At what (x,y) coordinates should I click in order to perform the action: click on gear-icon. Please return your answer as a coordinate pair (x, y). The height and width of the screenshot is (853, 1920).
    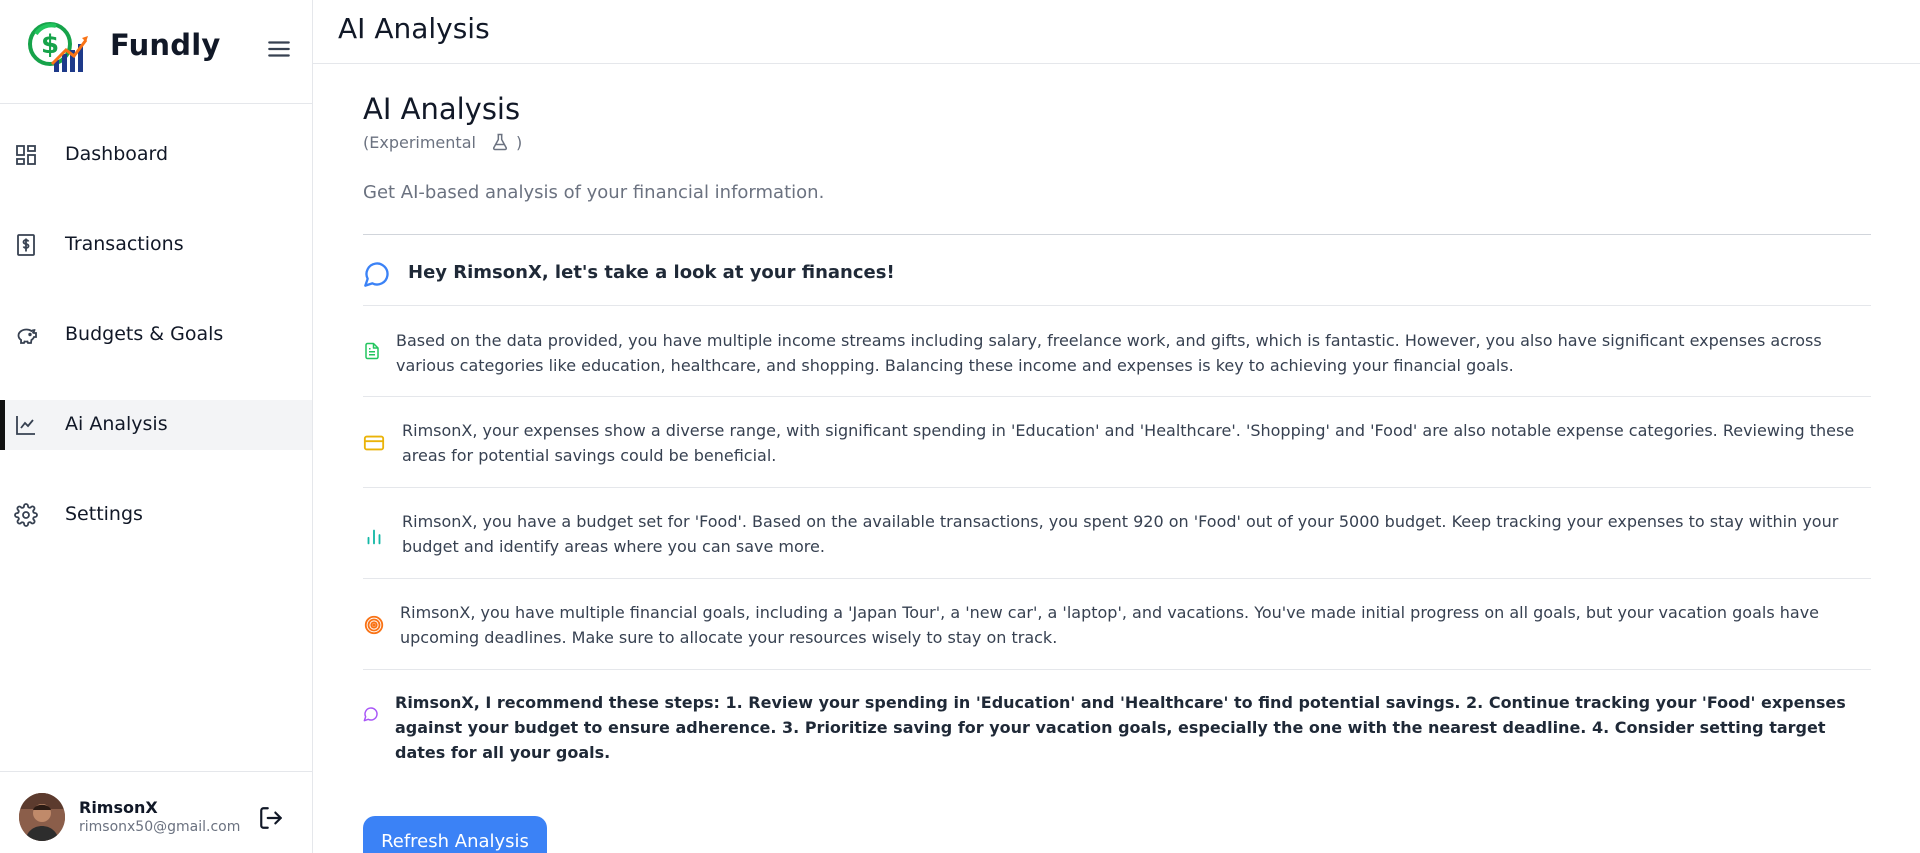
    Looking at the image, I should click on (26, 515).